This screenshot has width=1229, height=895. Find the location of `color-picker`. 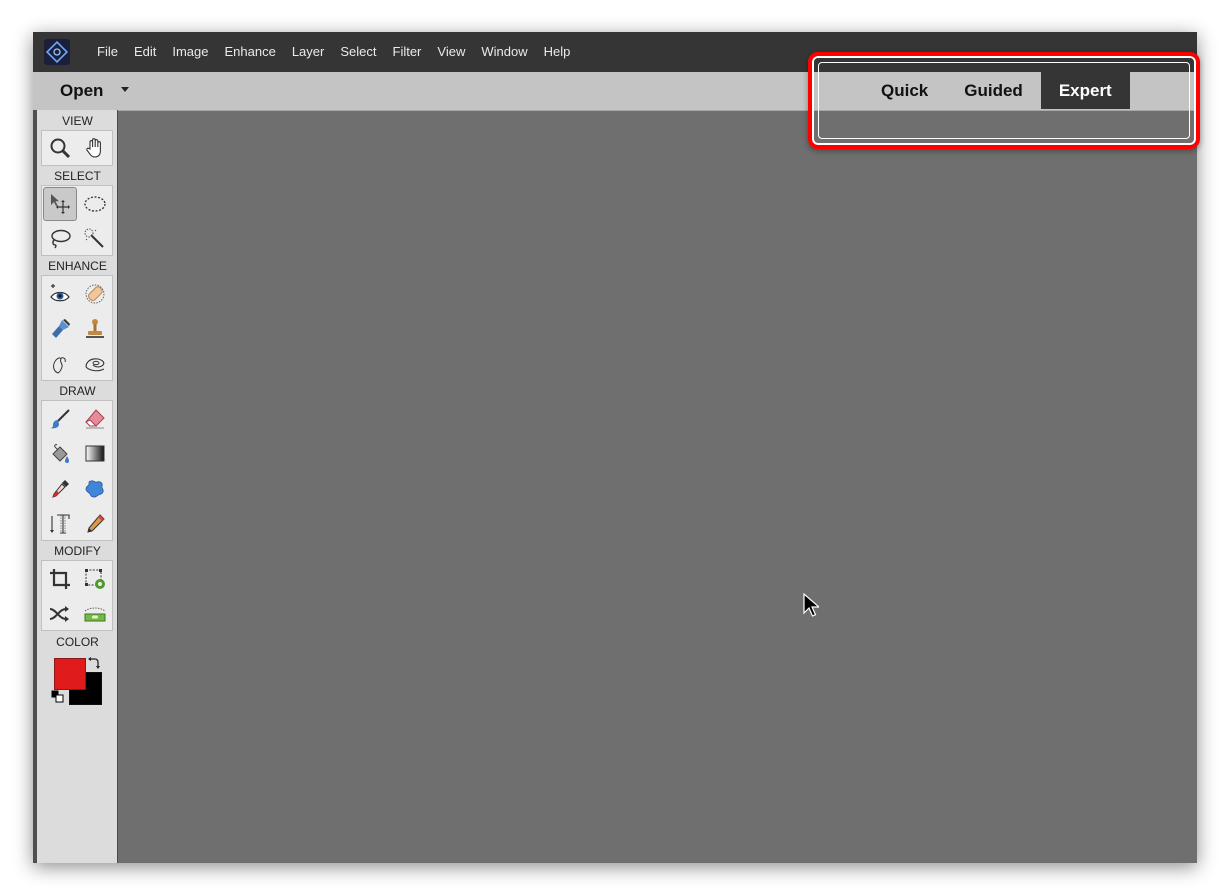

color-picker is located at coordinates (78, 682).